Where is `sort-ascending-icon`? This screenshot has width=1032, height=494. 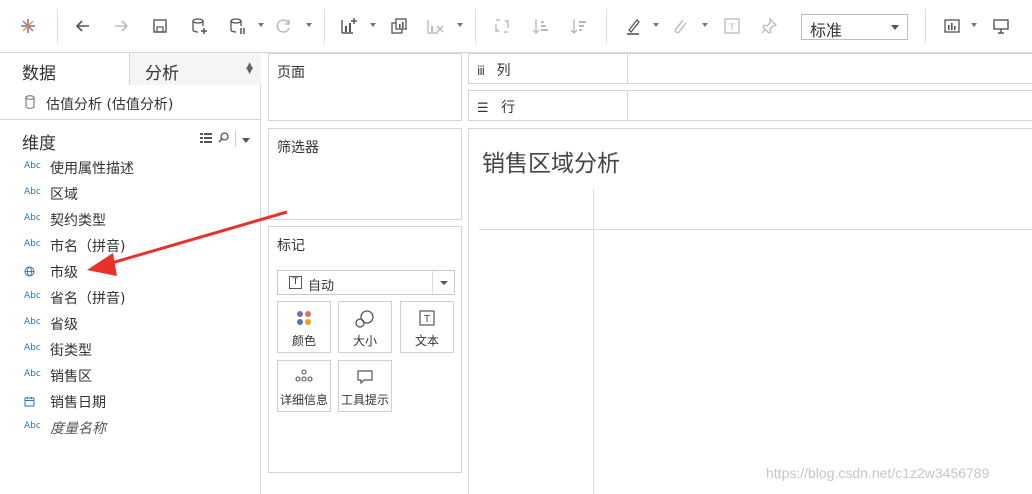 sort-ascending-icon is located at coordinates (541, 26).